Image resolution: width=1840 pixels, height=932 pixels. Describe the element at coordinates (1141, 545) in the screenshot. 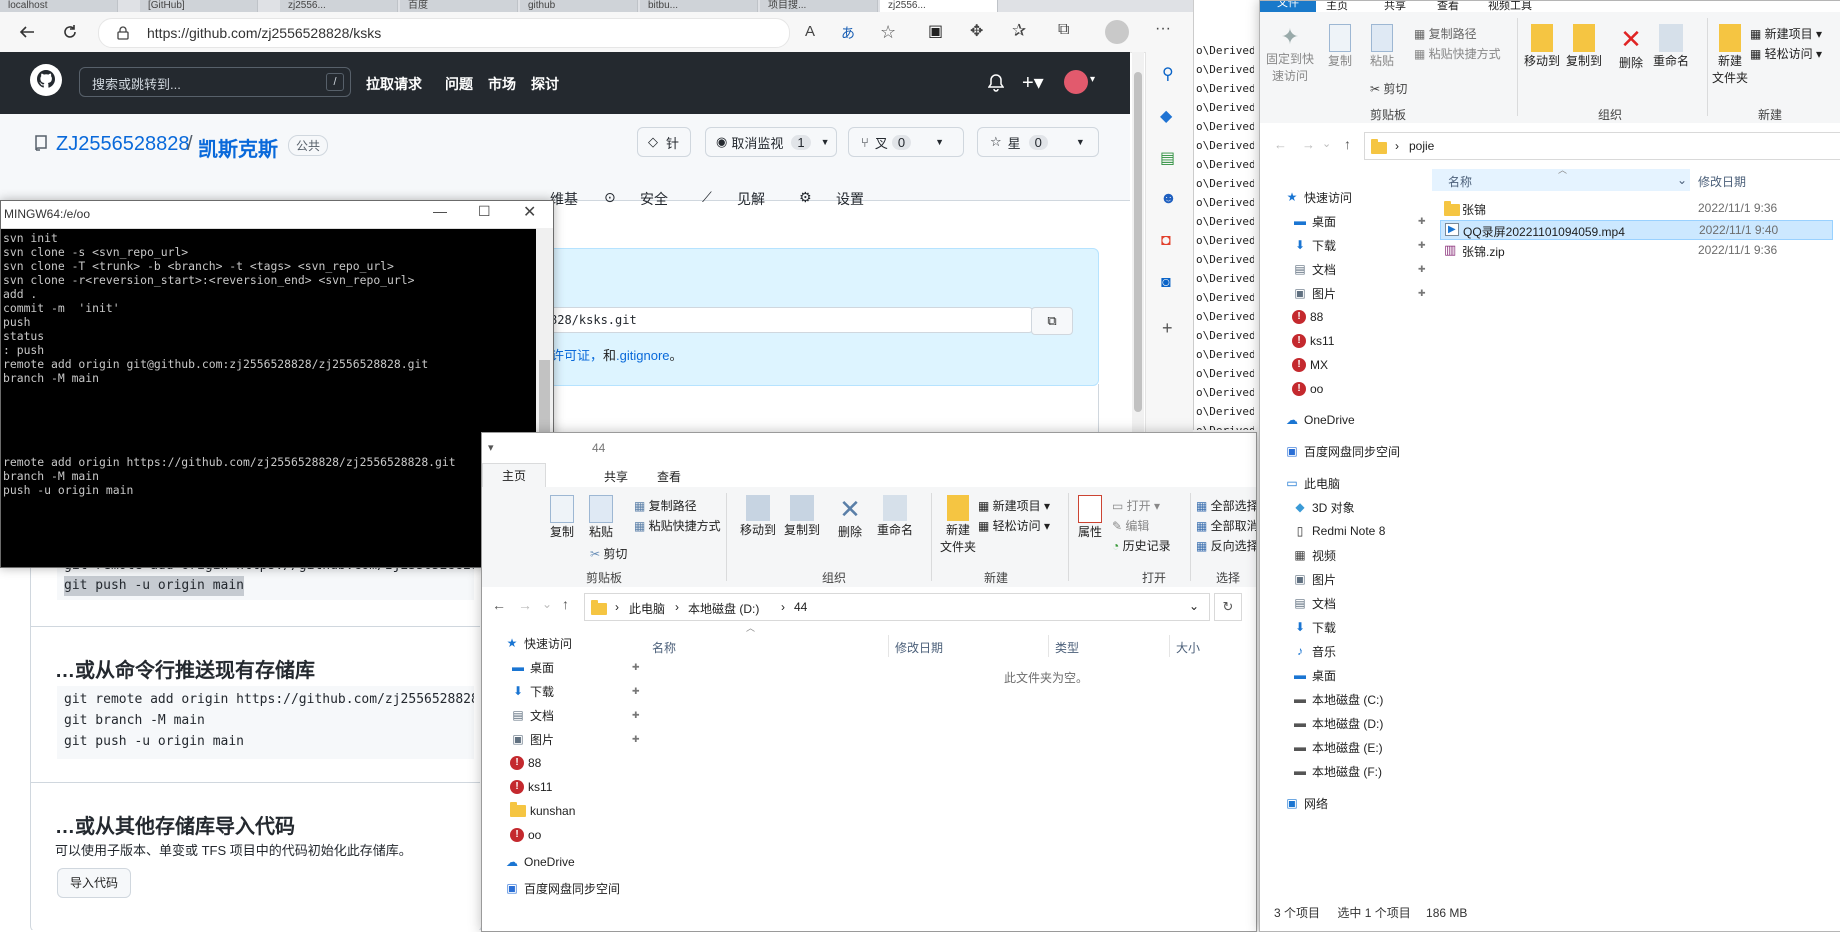

I see `history-button: ◔ 历史记录` at that location.